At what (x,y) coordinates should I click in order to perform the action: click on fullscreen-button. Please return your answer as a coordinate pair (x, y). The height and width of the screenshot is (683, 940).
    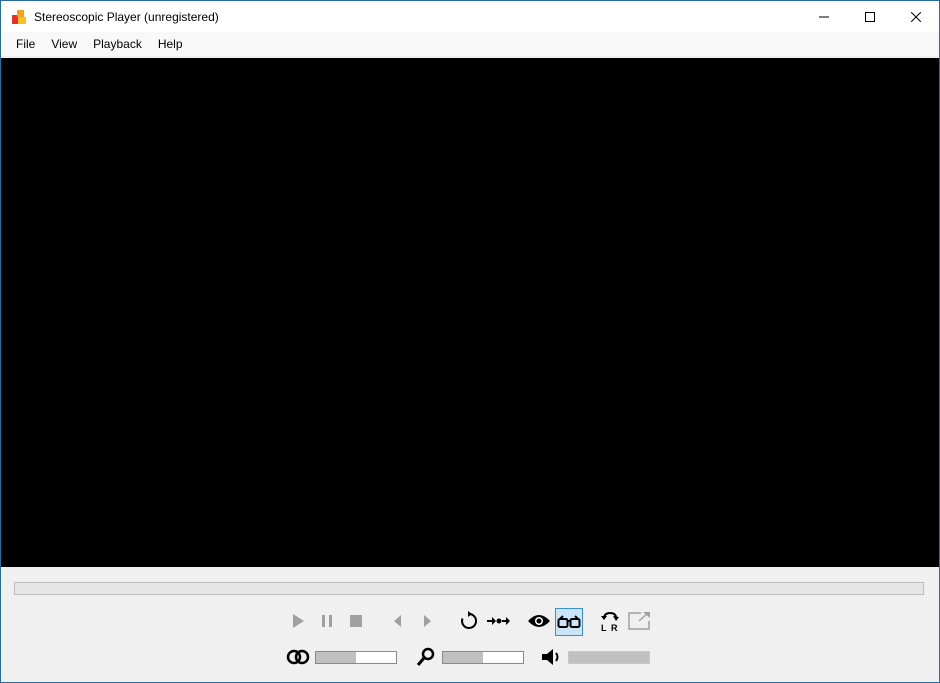
    Looking at the image, I should click on (639, 621).